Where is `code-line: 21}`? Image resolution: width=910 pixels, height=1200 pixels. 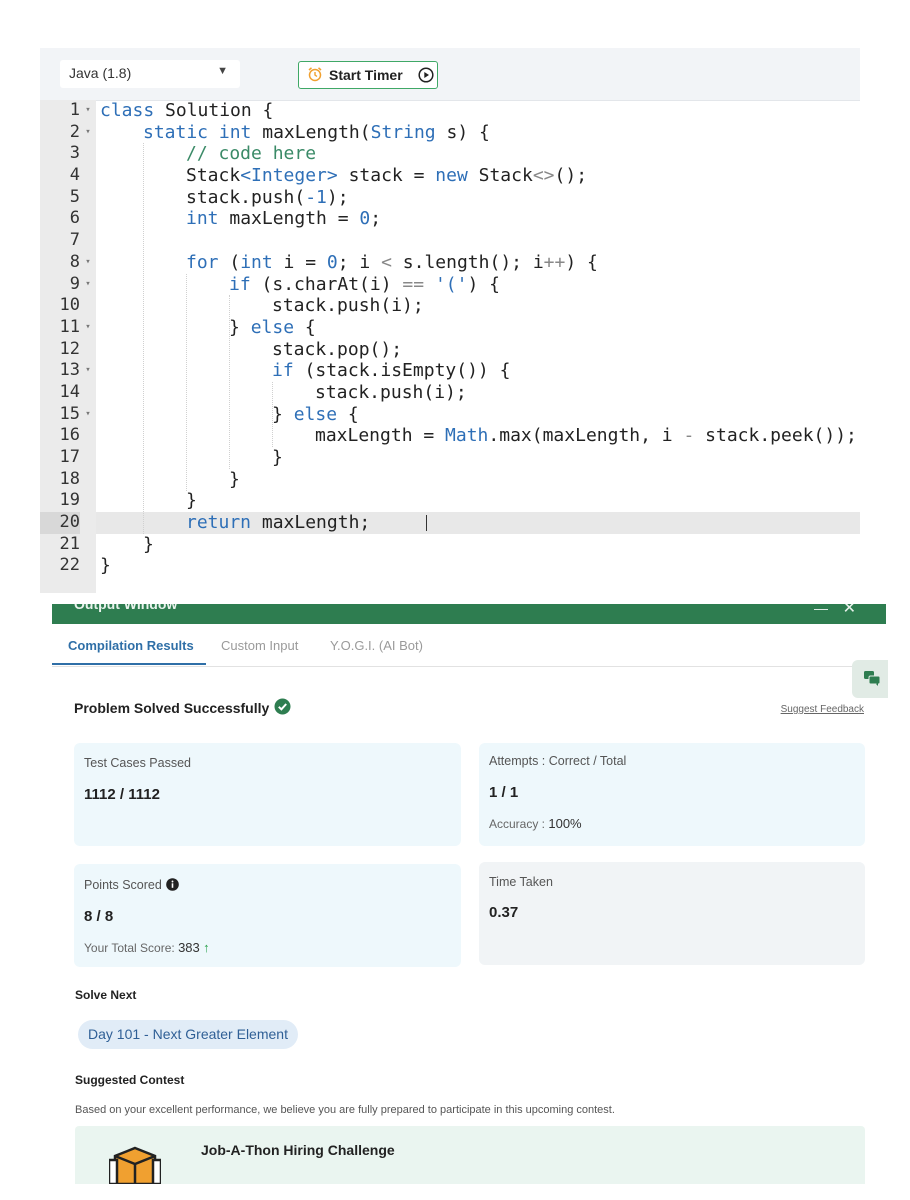
code-line: 21} is located at coordinates (450, 545).